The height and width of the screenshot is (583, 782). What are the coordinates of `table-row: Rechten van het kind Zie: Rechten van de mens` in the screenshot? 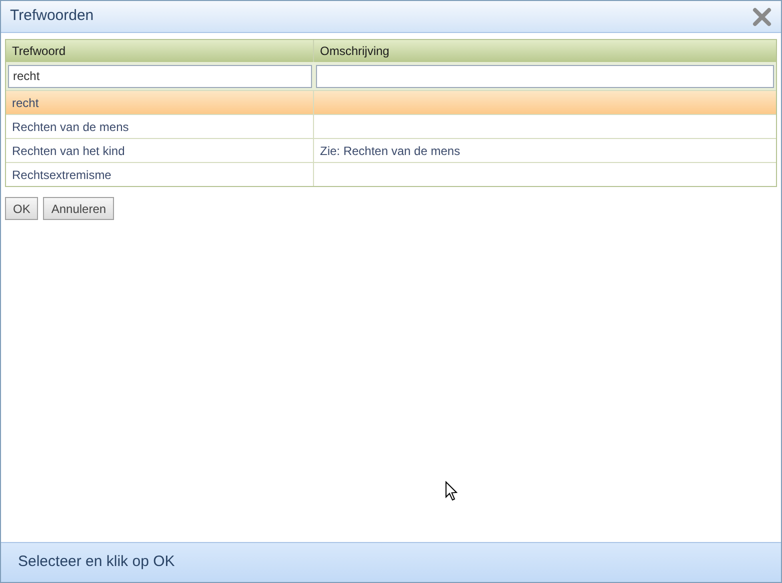 It's located at (391, 150).